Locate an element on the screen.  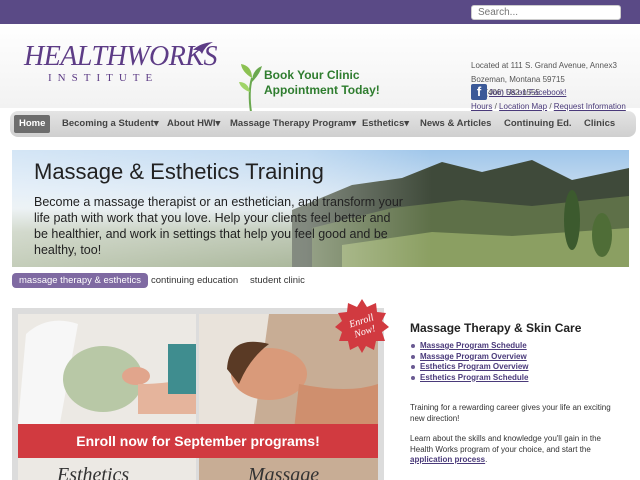
nav-news-articles: News & Articles is located at coordinates (455, 124).